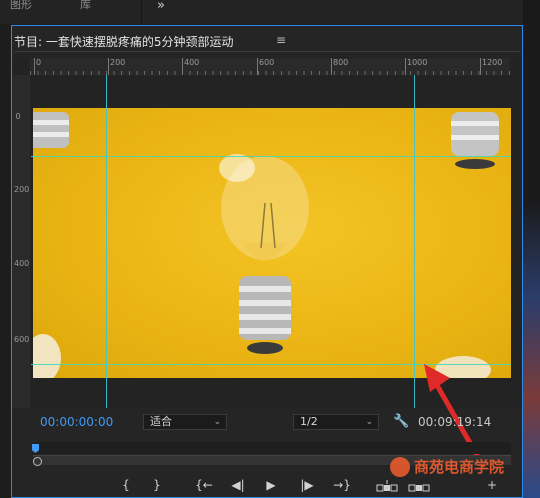 The image size is (540, 498). Describe the element at coordinates (387, 487) in the screenshot. I see `insert-icon` at that location.